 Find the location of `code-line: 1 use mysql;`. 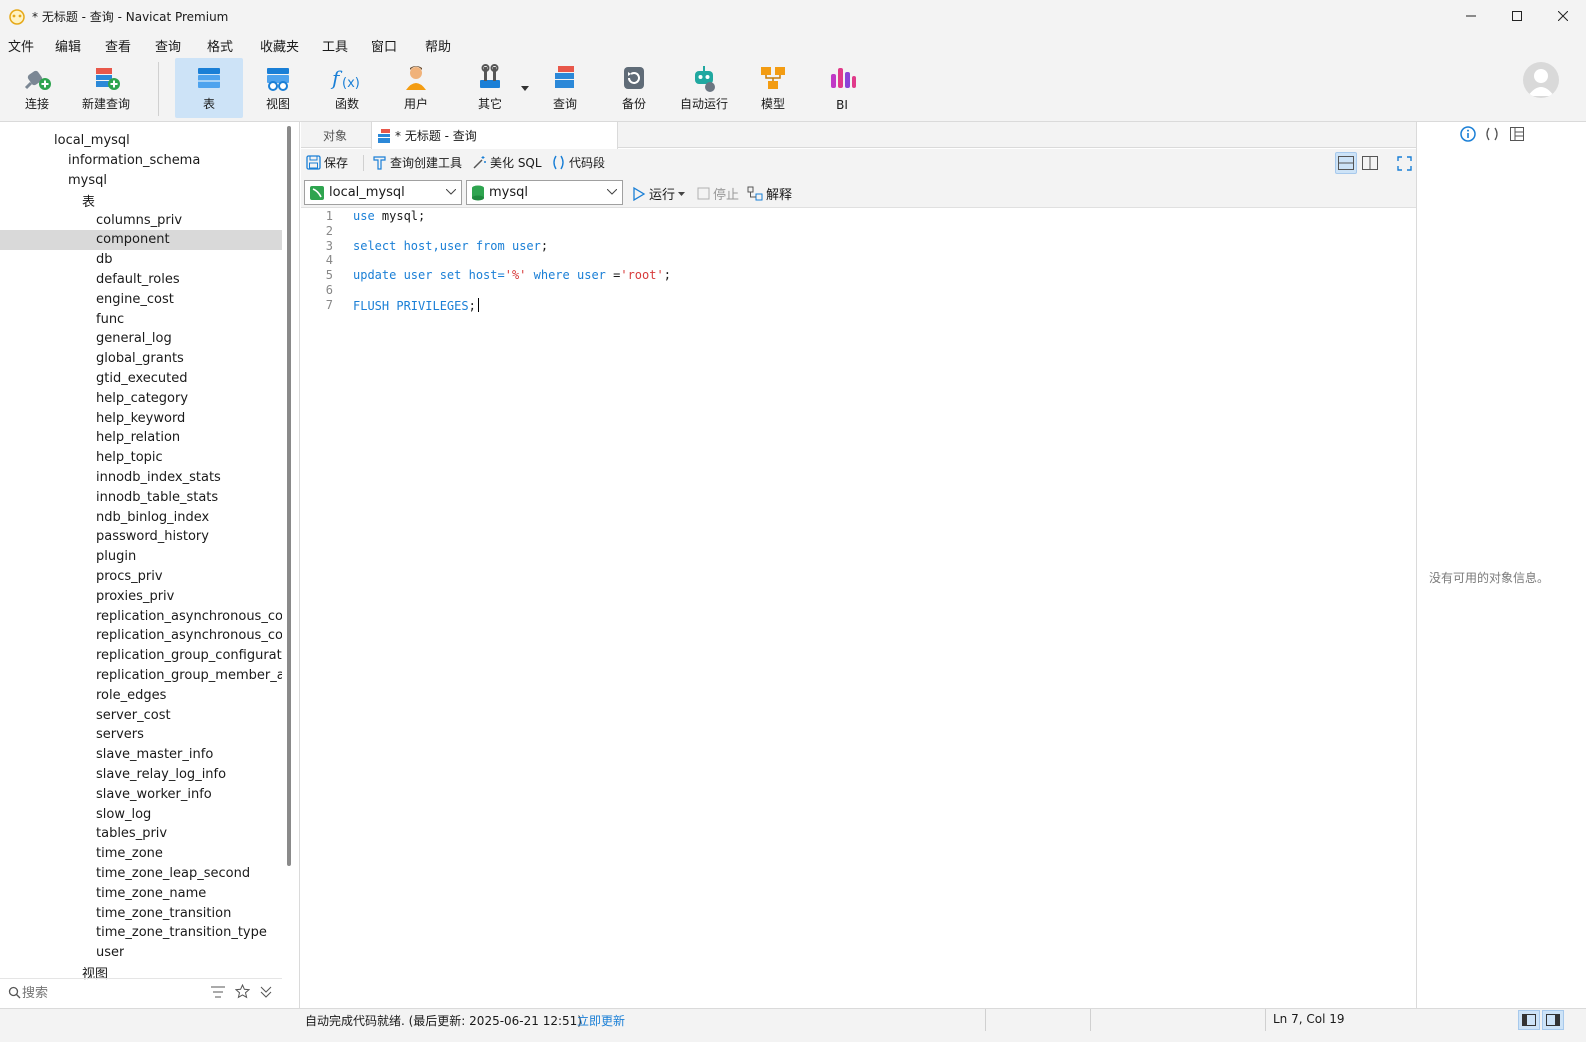

code-line: 1 use mysql; is located at coordinates (851, 216).